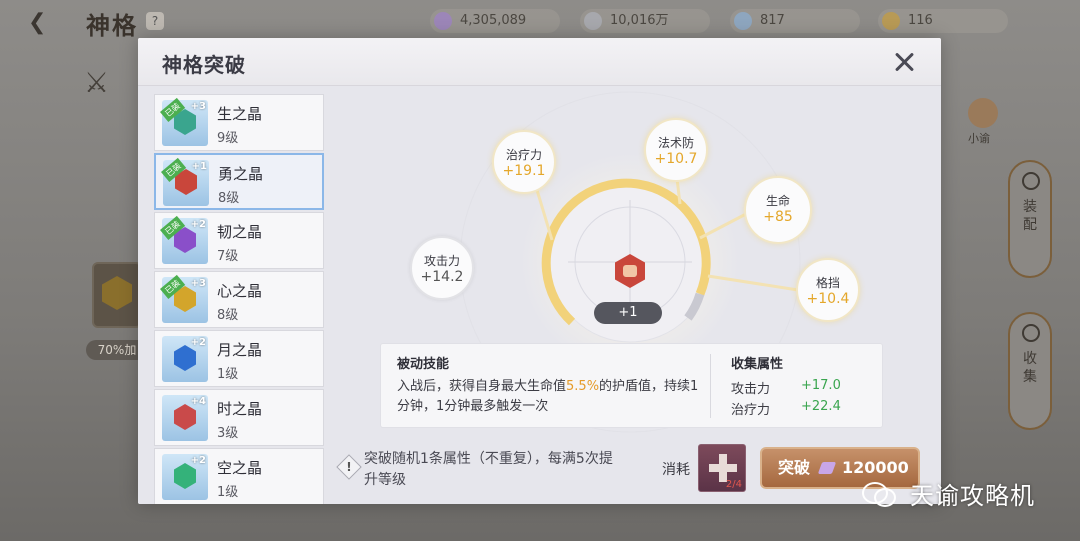  I want to click on gem-currency-icon, so click(827, 468).